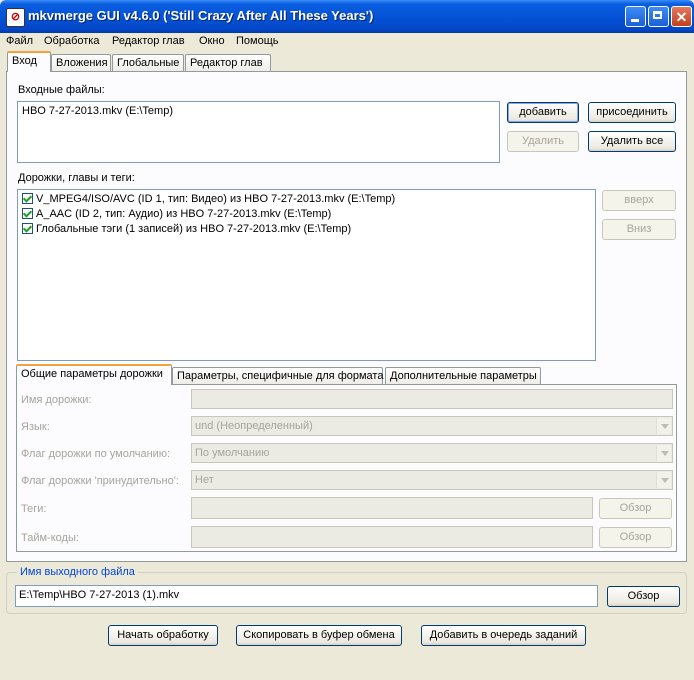 This screenshot has height=680, width=694. I want to click on default-flag-select: По умолчанию, so click(432, 453).